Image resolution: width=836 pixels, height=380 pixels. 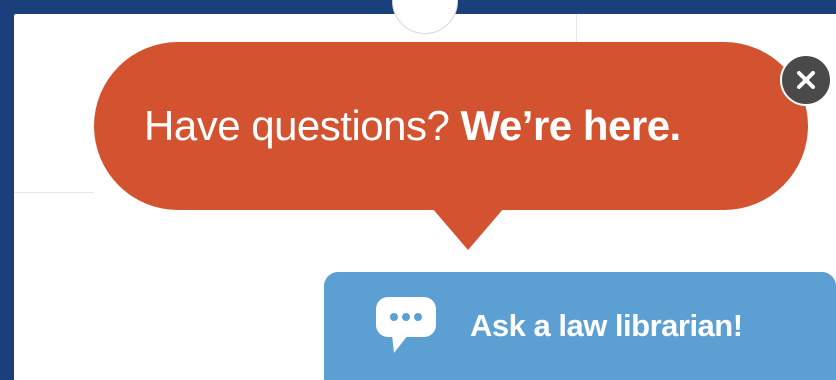 What do you see at coordinates (468, 229) in the screenshot?
I see `bubble-tail` at bounding box center [468, 229].